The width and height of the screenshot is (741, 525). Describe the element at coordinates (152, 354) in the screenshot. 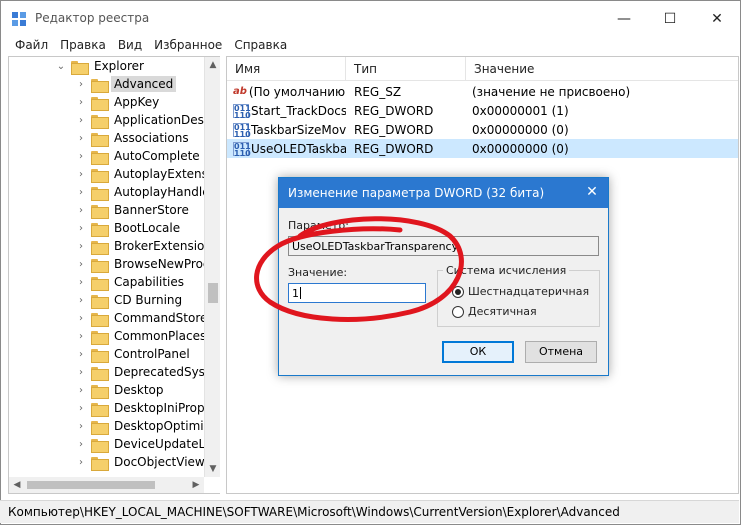

I see `tree-item-label: ControlPanel` at that location.